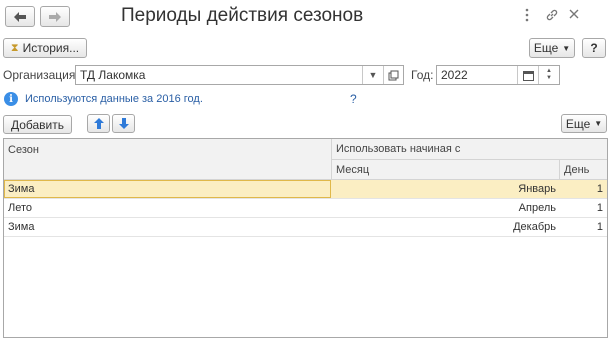 This screenshot has height=341, width=610. I want to click on add-label: Добавить, so click(37, 124).